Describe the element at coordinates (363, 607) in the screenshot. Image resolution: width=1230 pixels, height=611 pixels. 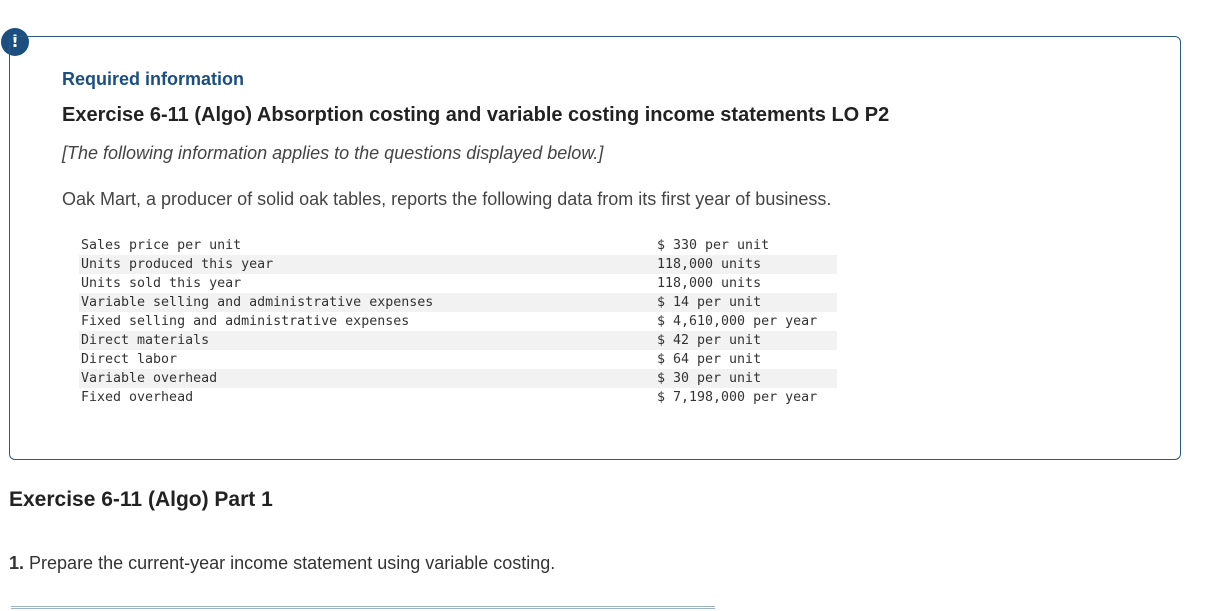
I see `divider` at that location.